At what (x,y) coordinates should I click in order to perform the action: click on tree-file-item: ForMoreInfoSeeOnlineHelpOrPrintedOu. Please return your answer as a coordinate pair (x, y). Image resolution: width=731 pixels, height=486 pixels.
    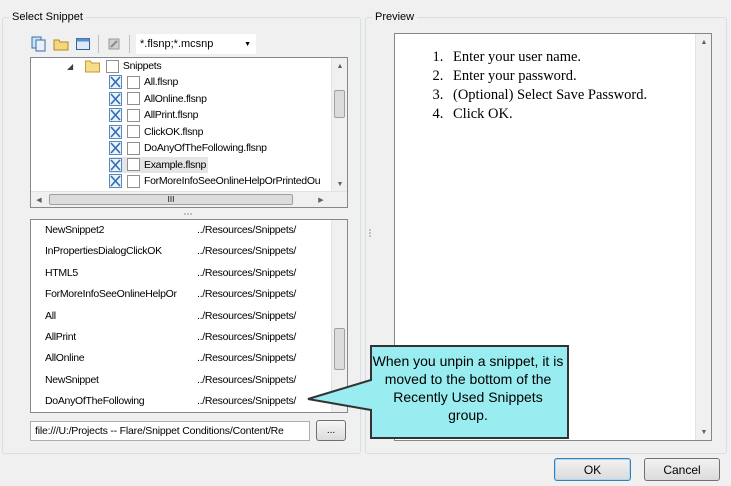
    Looking at the image, I should click on (215, 181).